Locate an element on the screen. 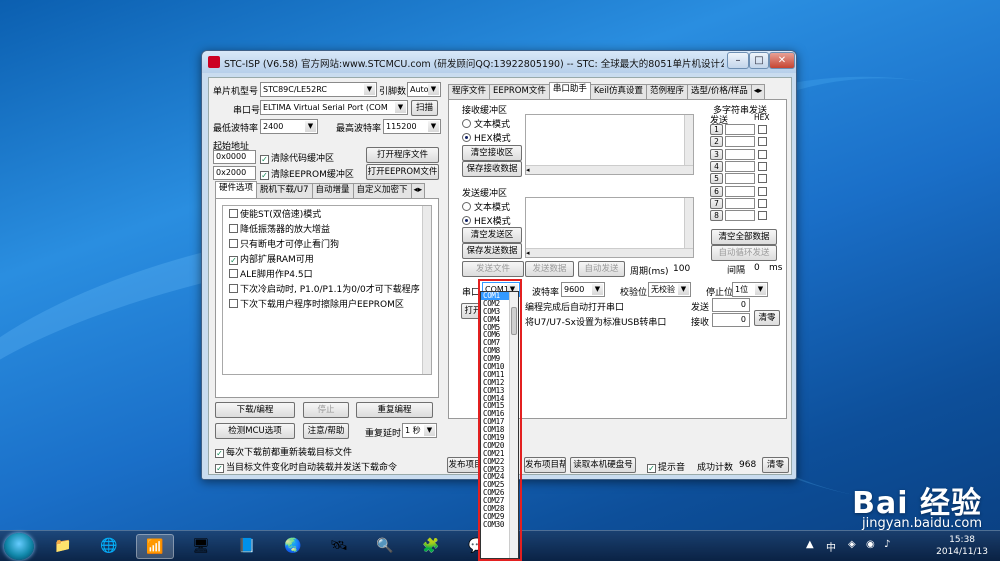 This screenshot has width=1000, height=561. app-icon-9: 🧩 is located at coordinates (431, 546).